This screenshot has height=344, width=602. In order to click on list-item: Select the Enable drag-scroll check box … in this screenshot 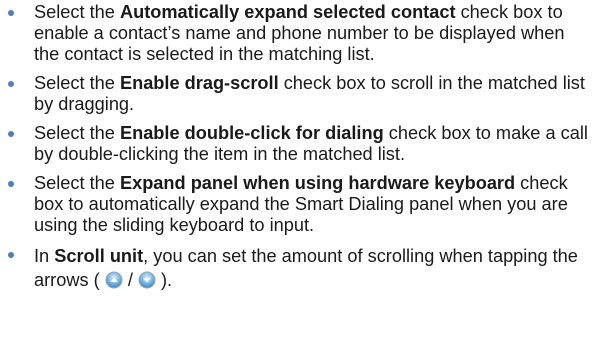, I will do `click(297, 94)`.